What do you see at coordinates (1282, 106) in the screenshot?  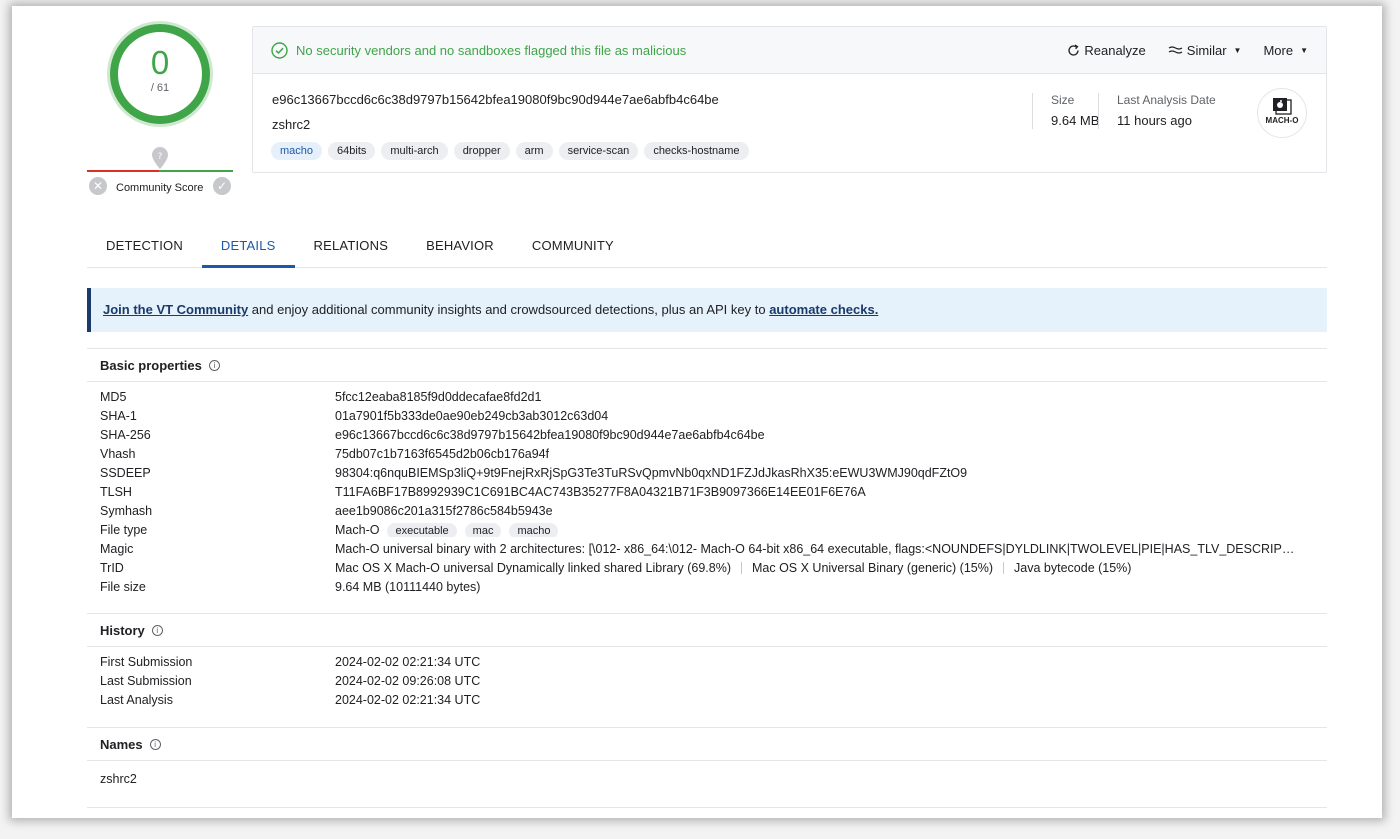 I see `apple-file-icon` at bounding box center [1282, 106].